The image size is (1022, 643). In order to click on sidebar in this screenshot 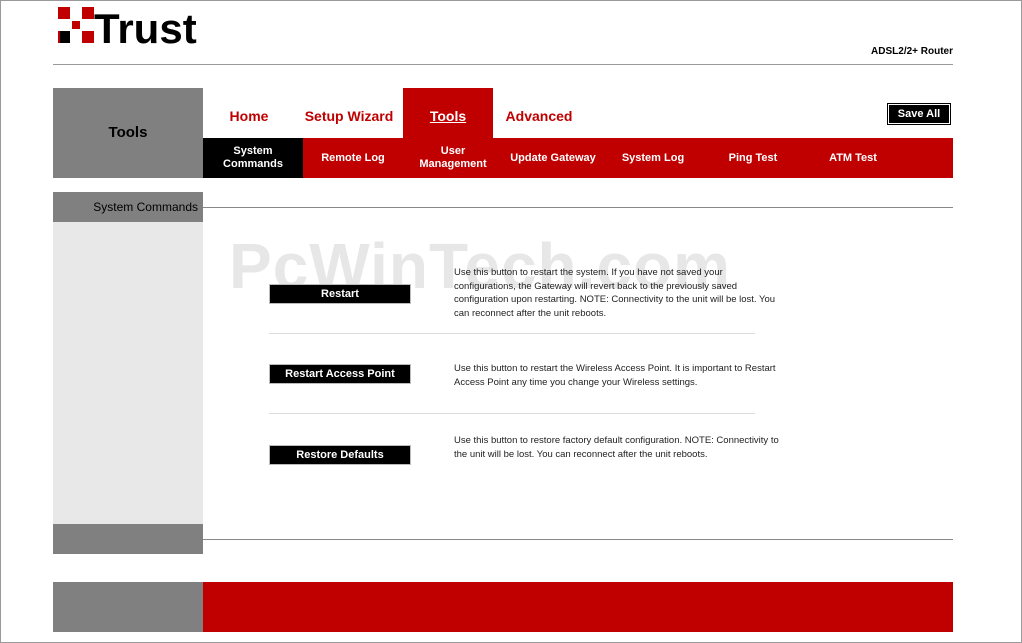, I will do `click(128, 373)`.